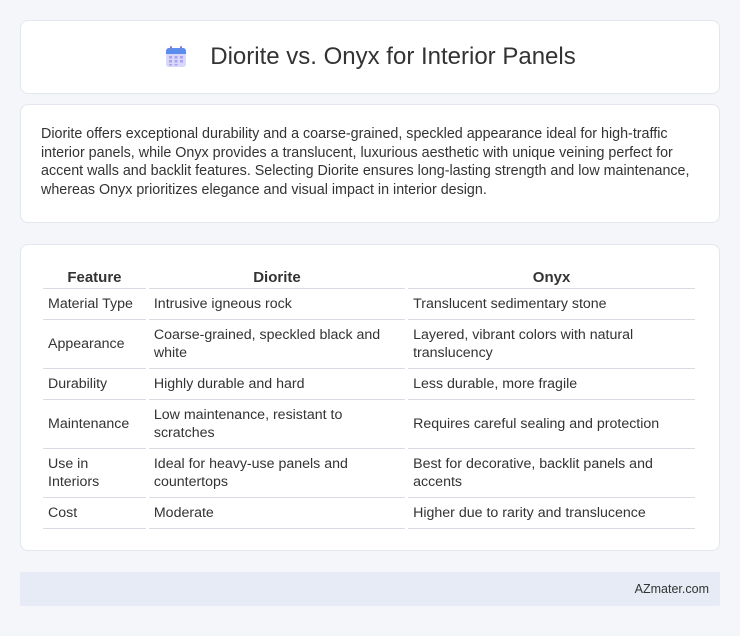 This screenshot has height=636, width=740. What do you see at coordinates (551, 513) in the screenshot?
I see `onyx-cell: Higher due to rarity and translucence` at bounding box center [551, 513].